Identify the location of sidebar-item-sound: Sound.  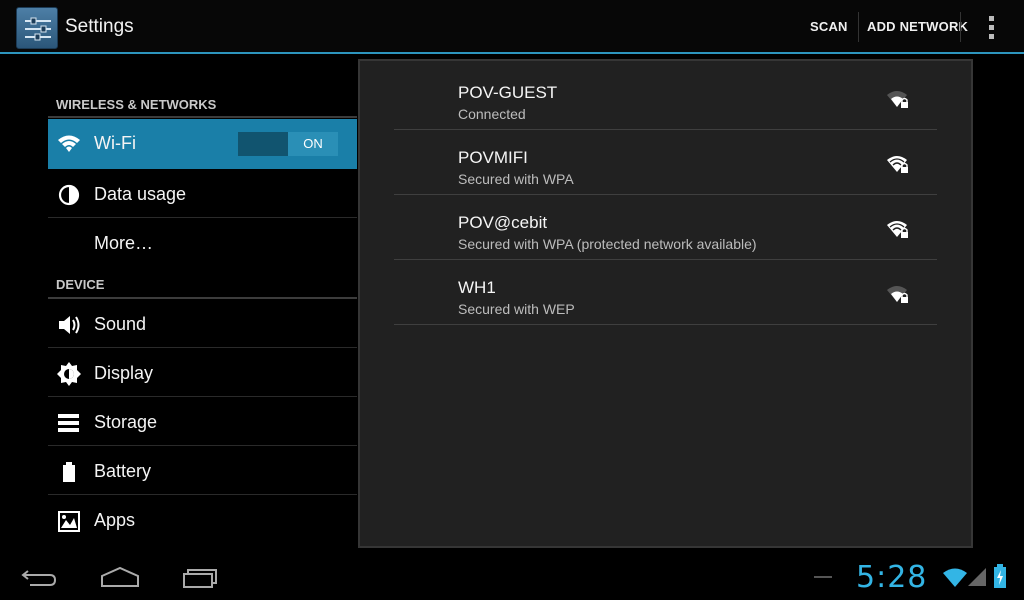
(202, 324).